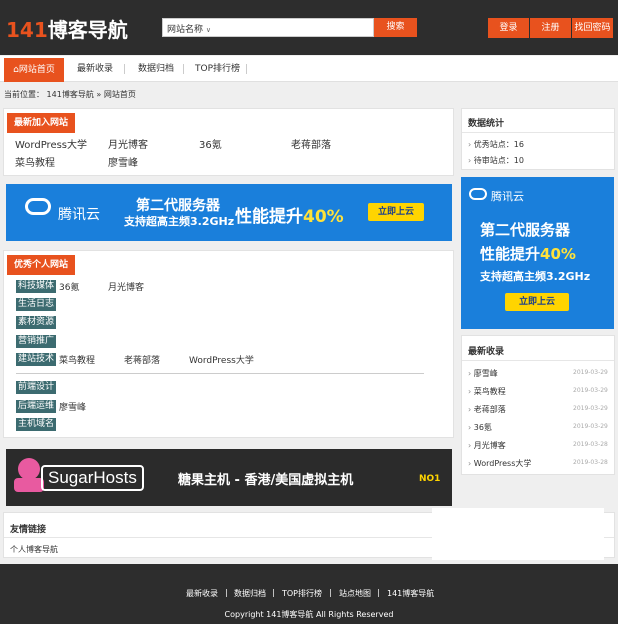 This screenshot has width=618, height=624. I want to click on panel-tag: 最新加入网站, so click(41, 123).